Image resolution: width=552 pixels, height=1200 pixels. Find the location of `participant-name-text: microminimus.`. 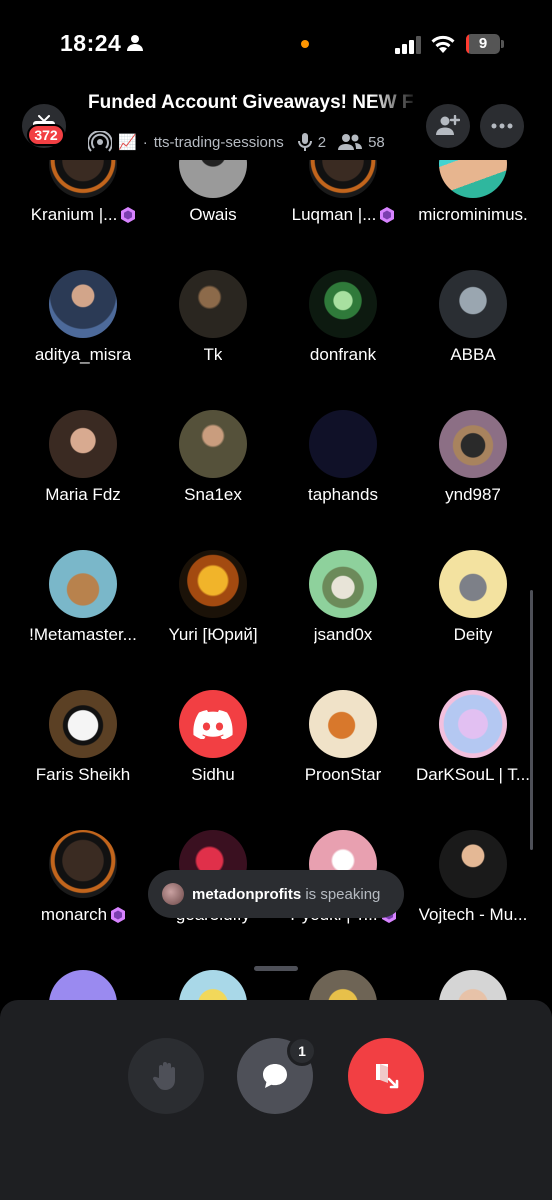

participant-name-text: microminimus. is located at coordinates (473, 214).